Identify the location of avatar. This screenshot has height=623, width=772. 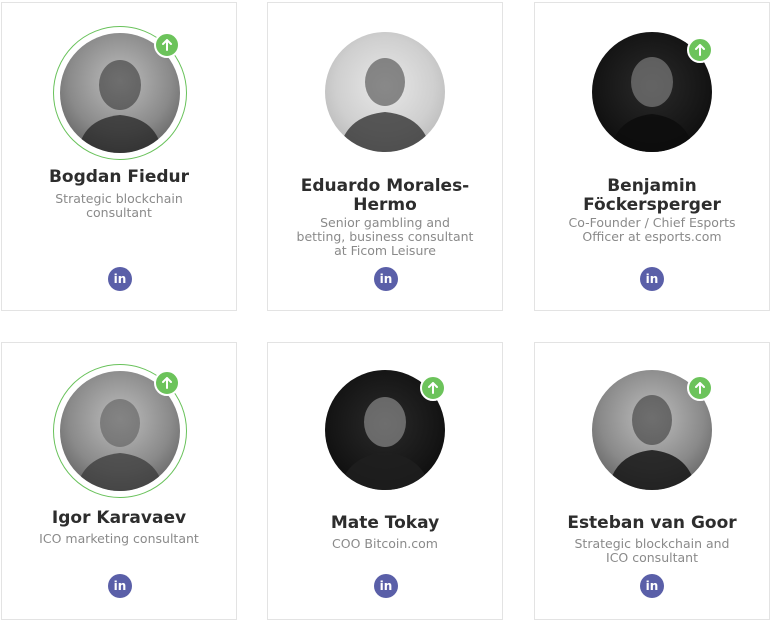
(385, 92).